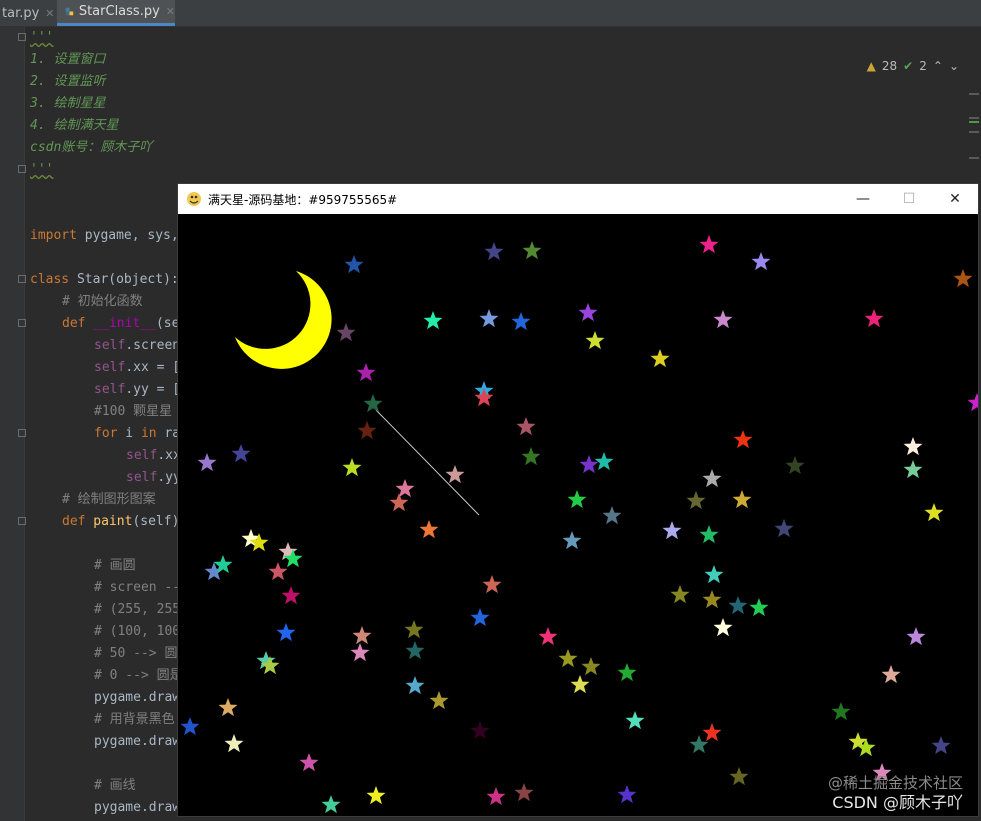  I want to click on code-line: # (100, 100, so click(137, 631).